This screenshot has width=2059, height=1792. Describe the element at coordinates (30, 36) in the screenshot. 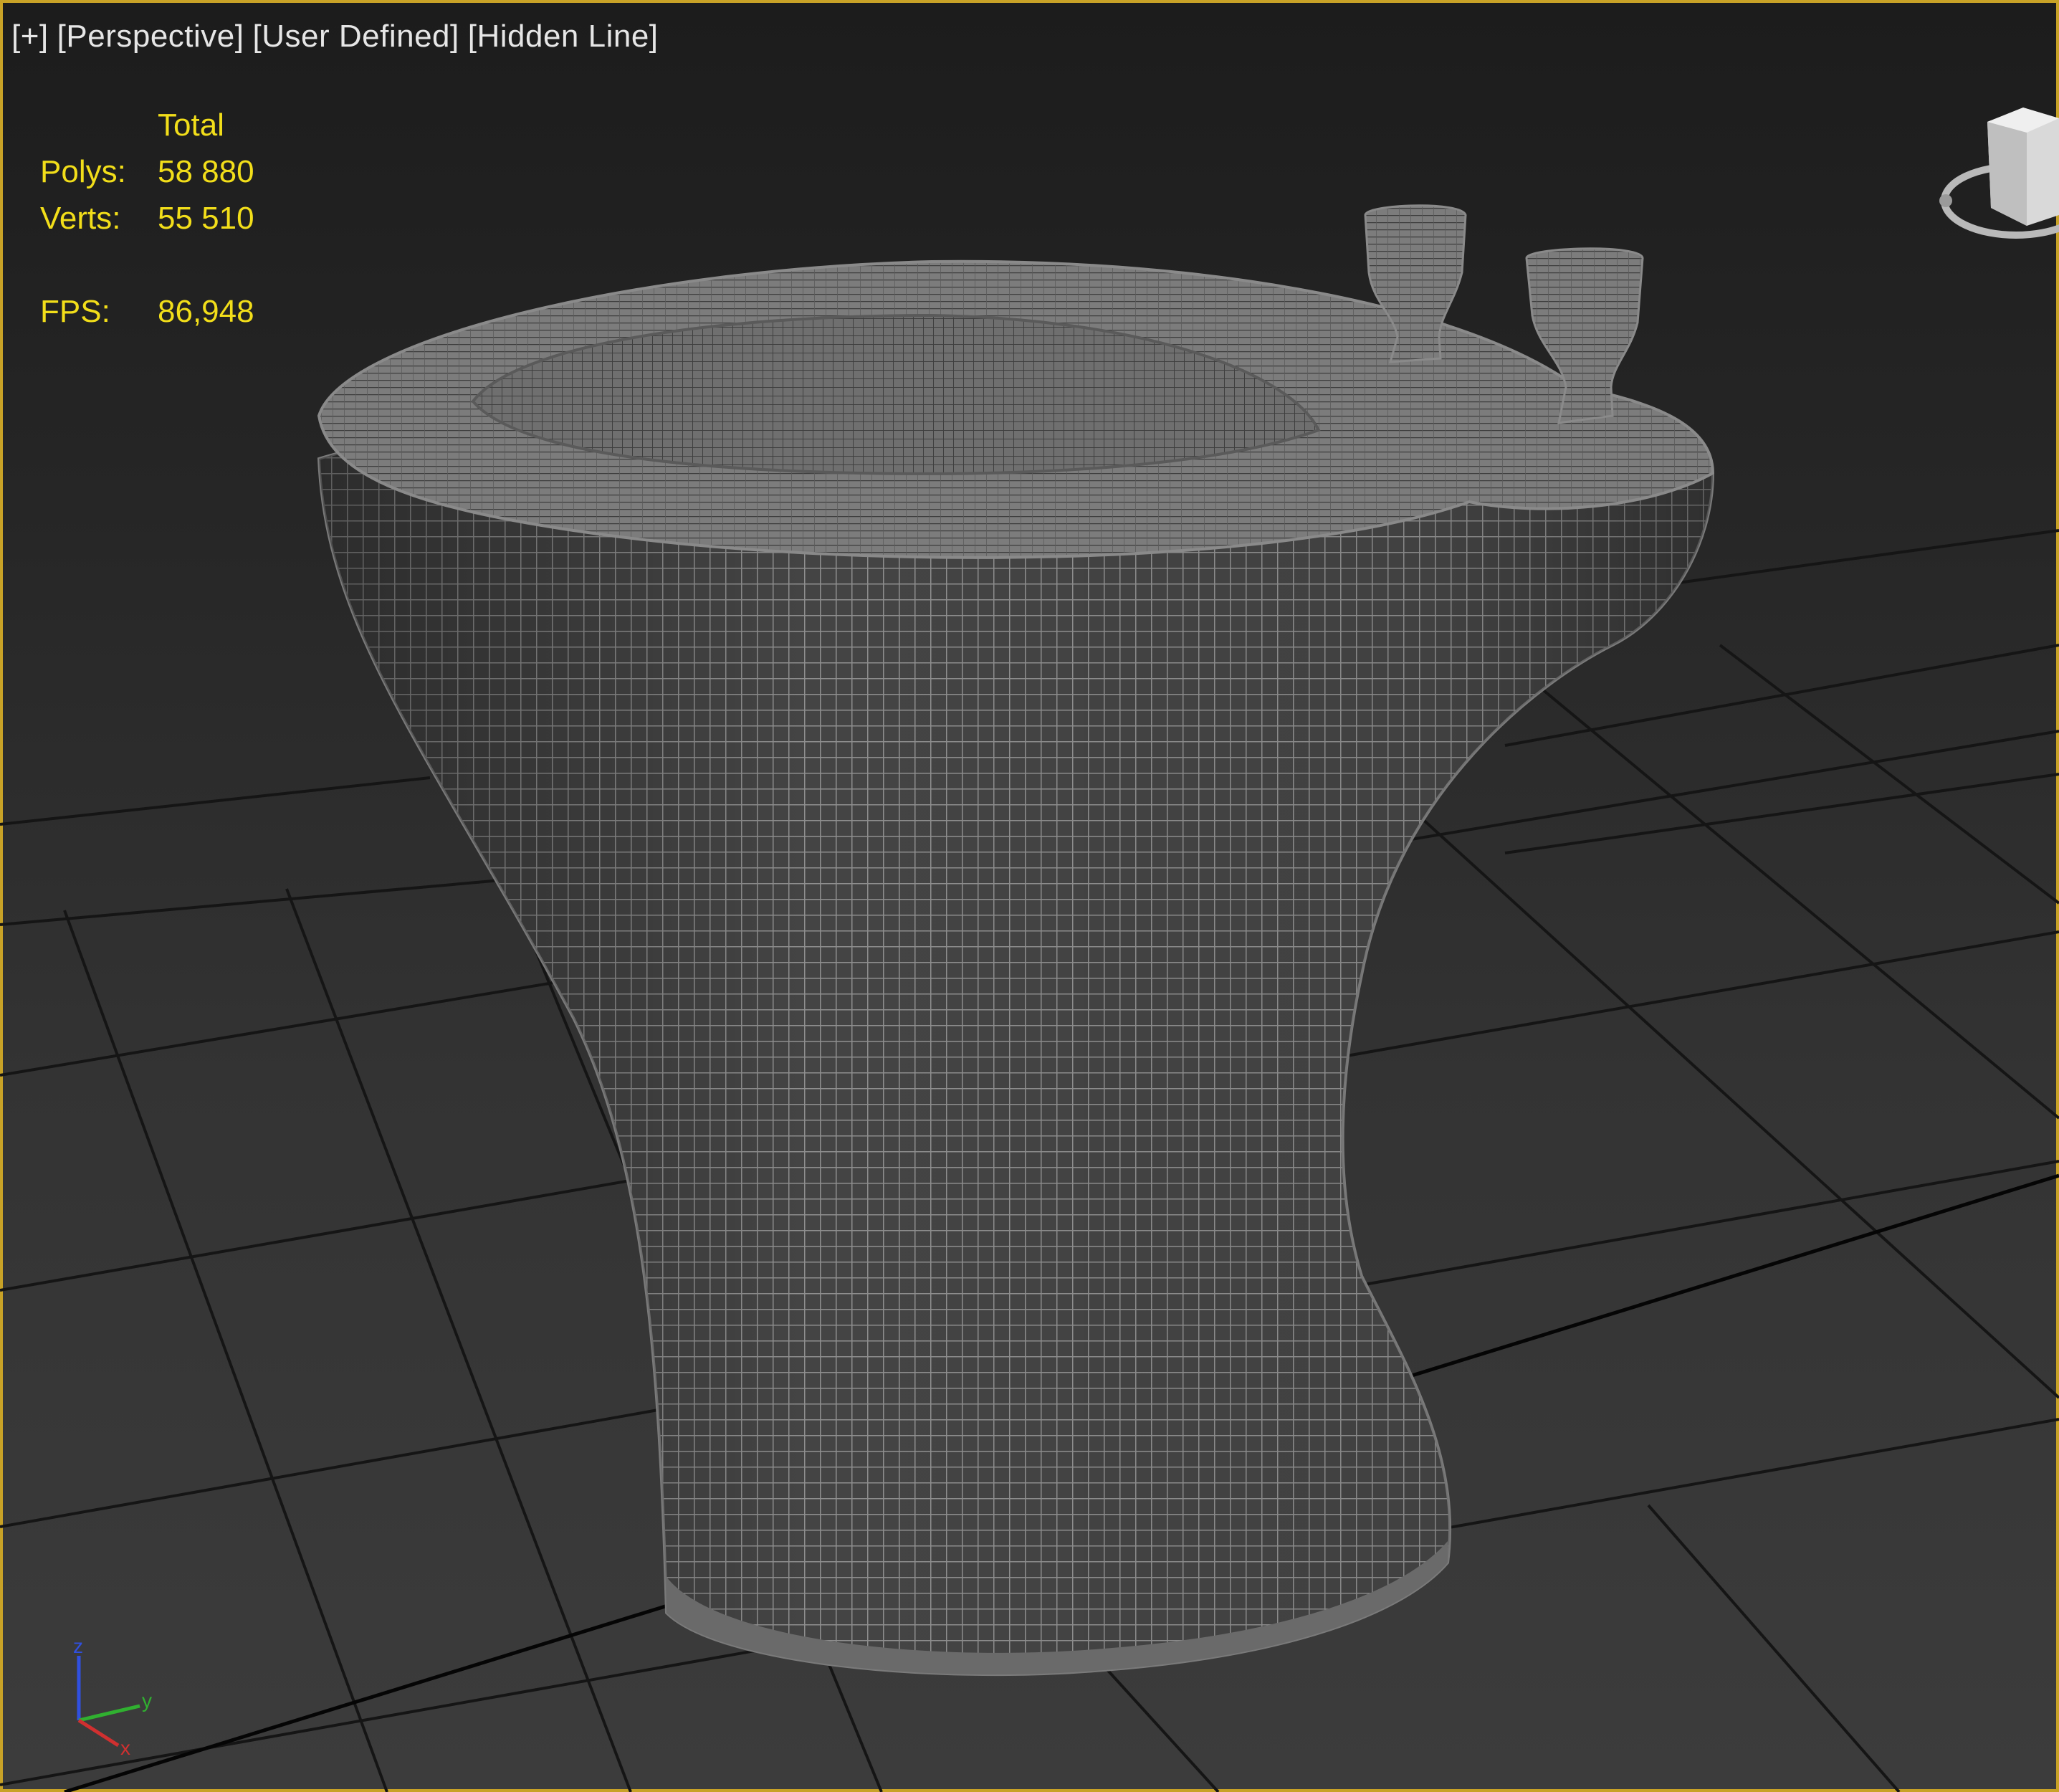

I see `viewport-general-menu: [+]` at that location.